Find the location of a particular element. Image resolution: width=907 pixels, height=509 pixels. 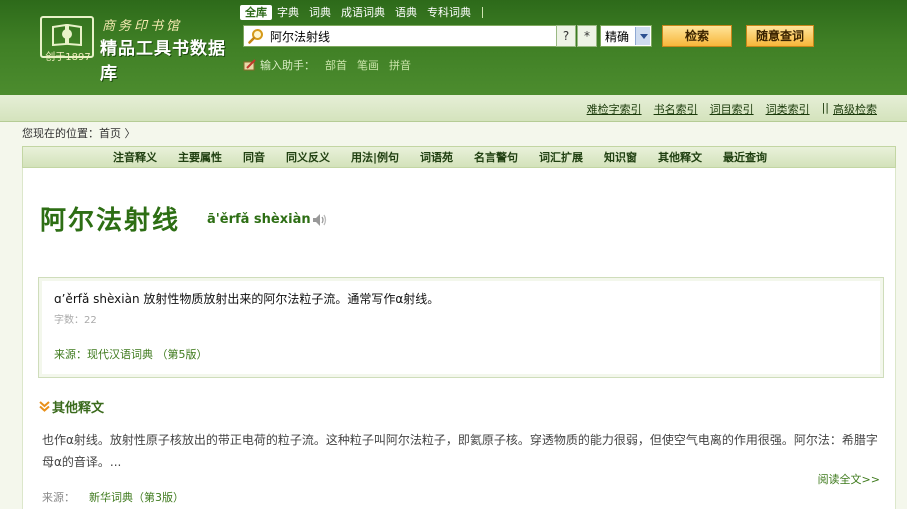

wildcard-question-button: ? is located at coordinates (566, 36).